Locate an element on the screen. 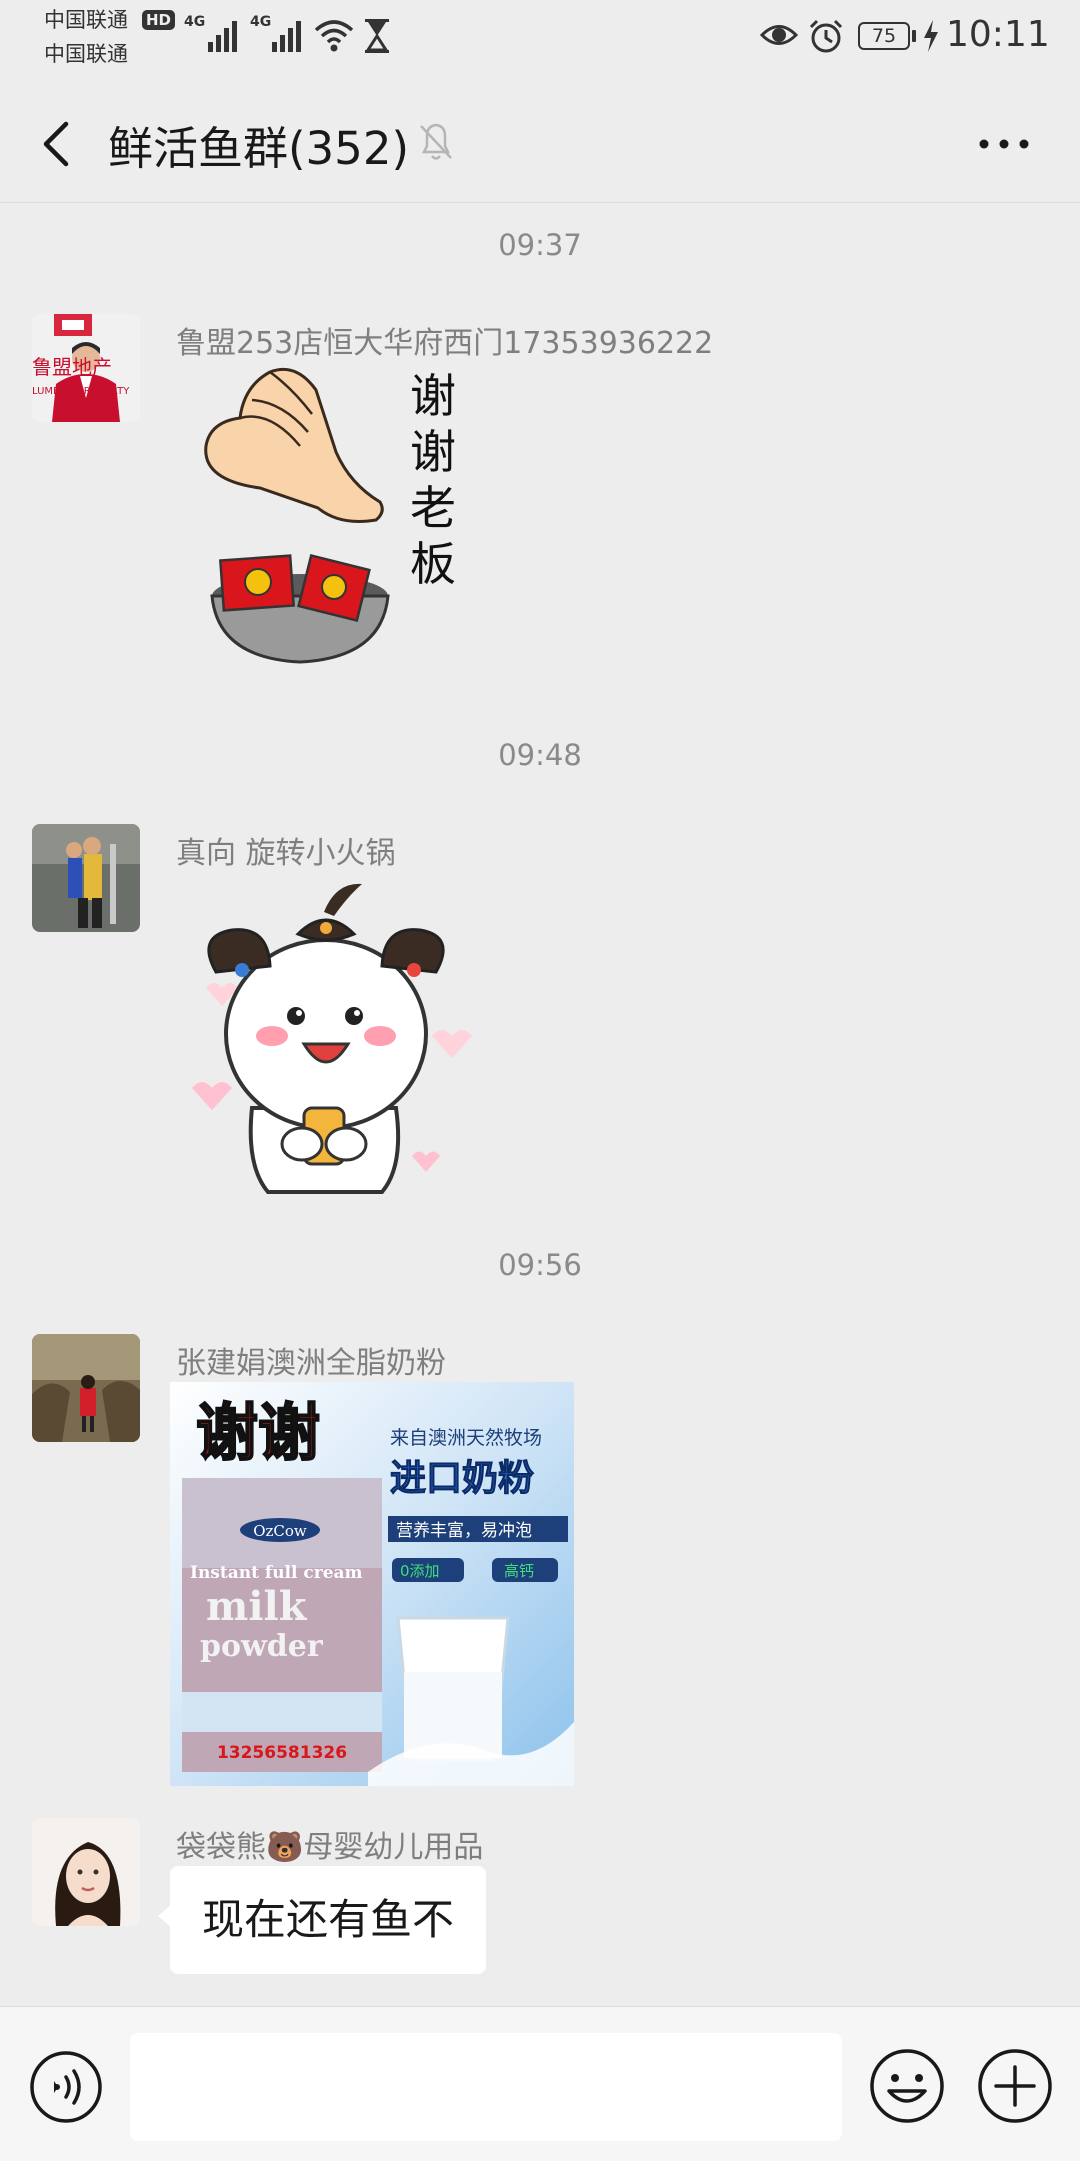 This screenshot has height=2161, width=1080. phone-number: 13256581326 is located at coordinates (282, 1753).